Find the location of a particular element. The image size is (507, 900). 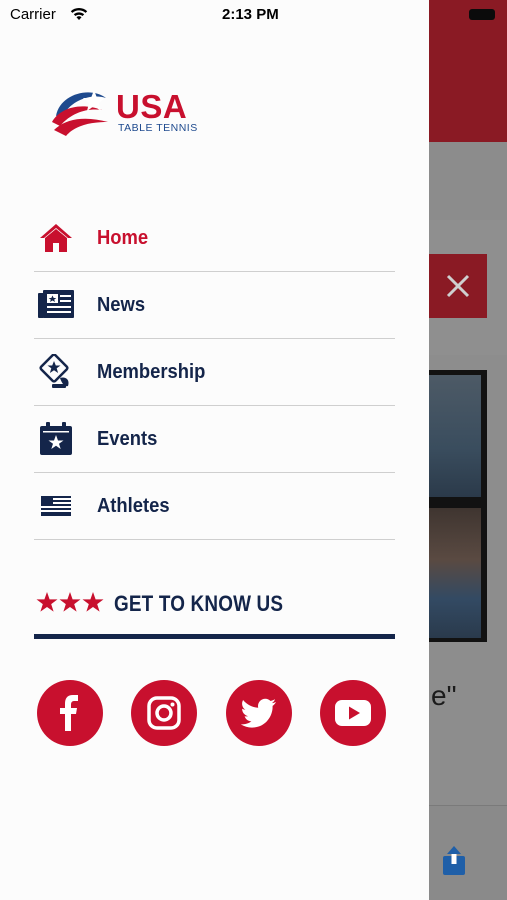

logo-title: USA is located at coordinates (152, 106).